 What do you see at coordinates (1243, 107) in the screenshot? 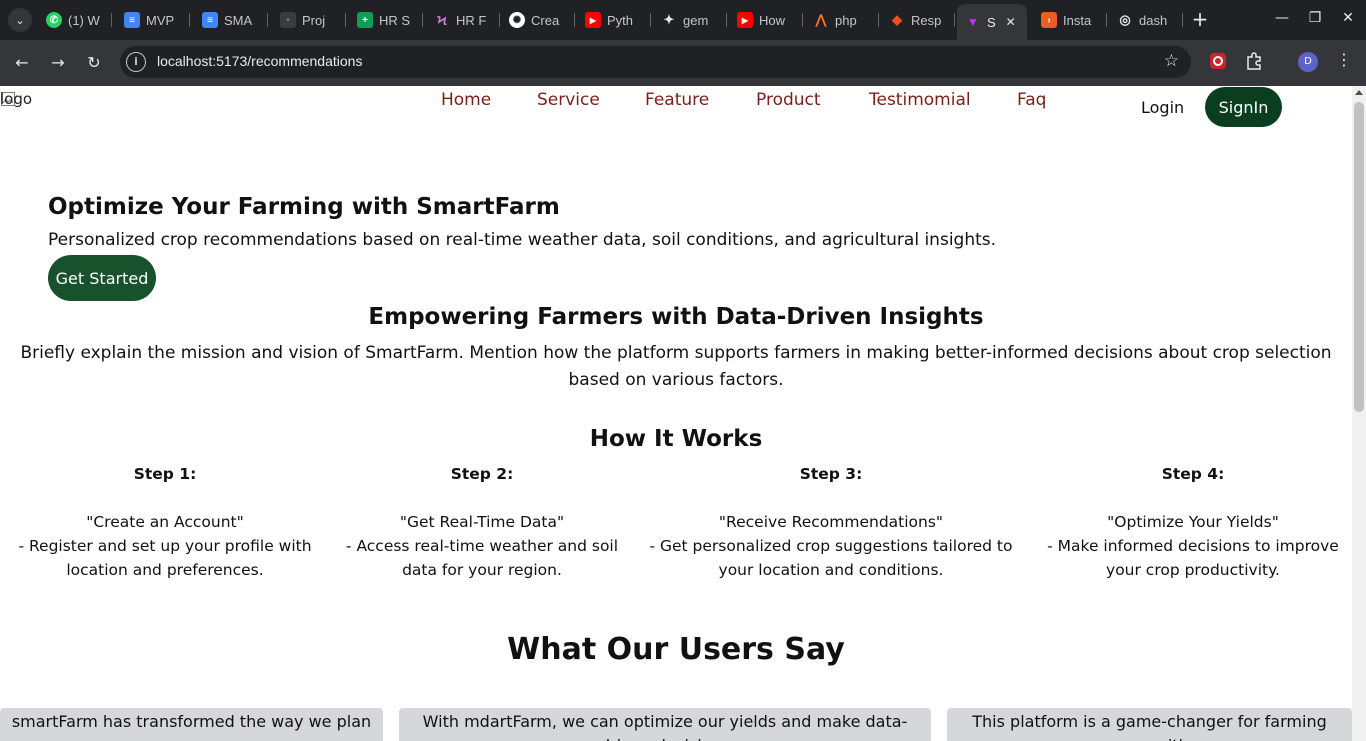
I see `signin-button: SignIn` at bounding box center [1243, 107].